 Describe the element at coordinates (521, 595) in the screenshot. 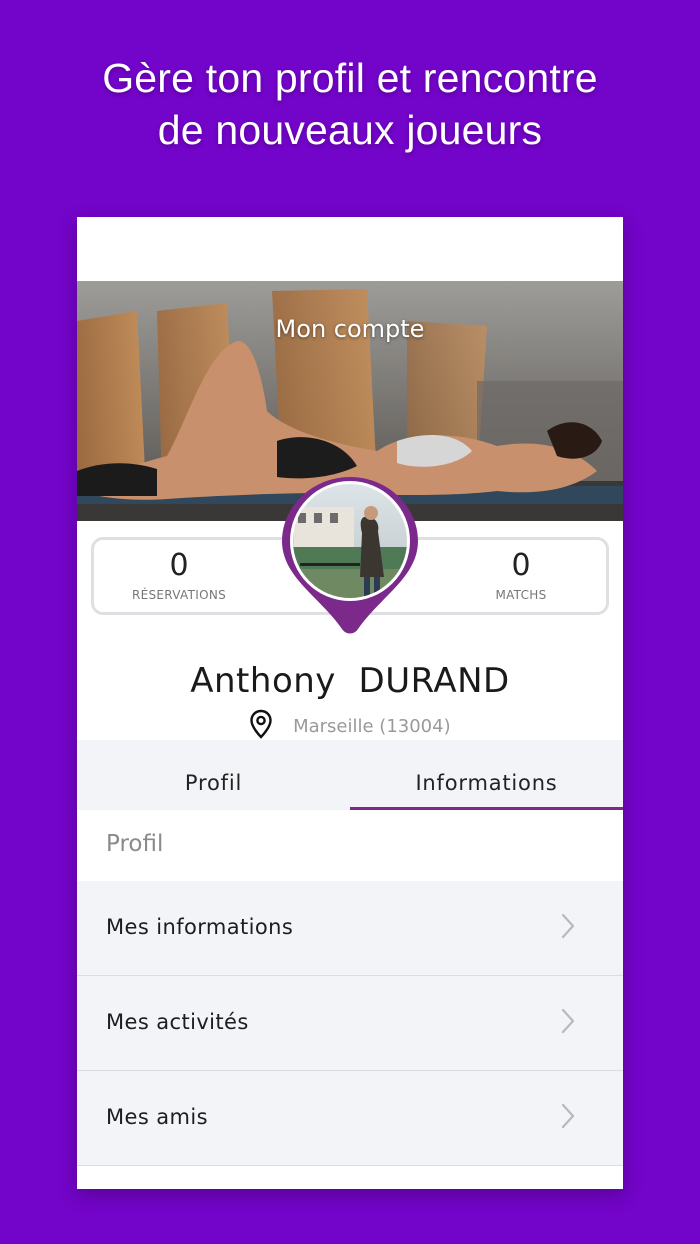

I see `matchs-label: MATCHS` at that location.